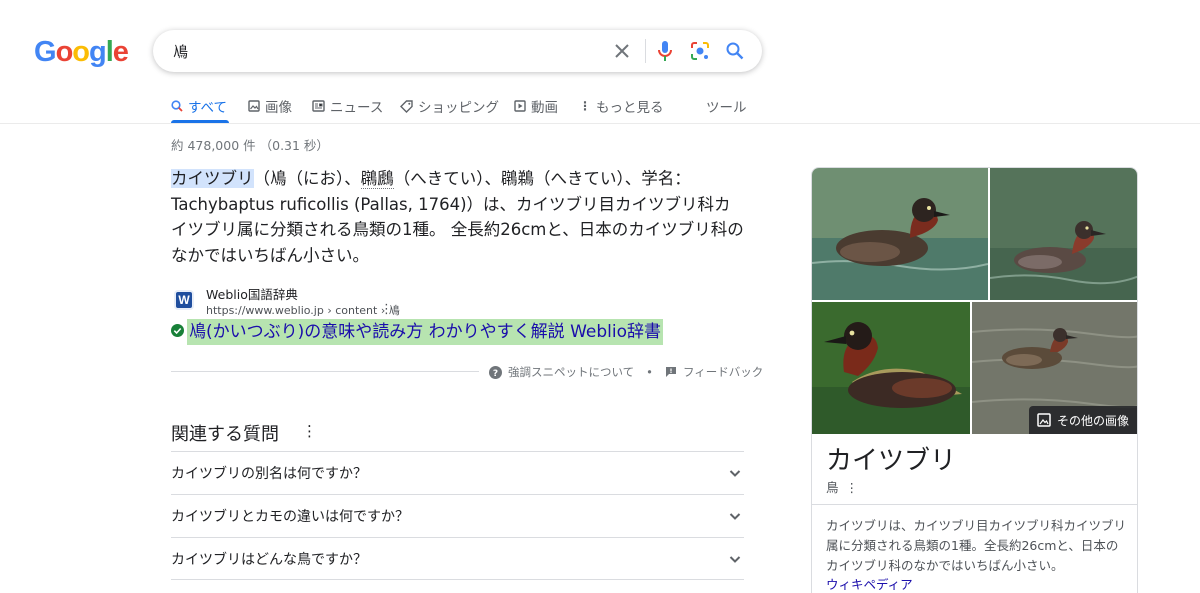  What do you see at coordinates (325, 371) in the screenshot?
I see `snippet-divider` at bounding box center [325, 371].